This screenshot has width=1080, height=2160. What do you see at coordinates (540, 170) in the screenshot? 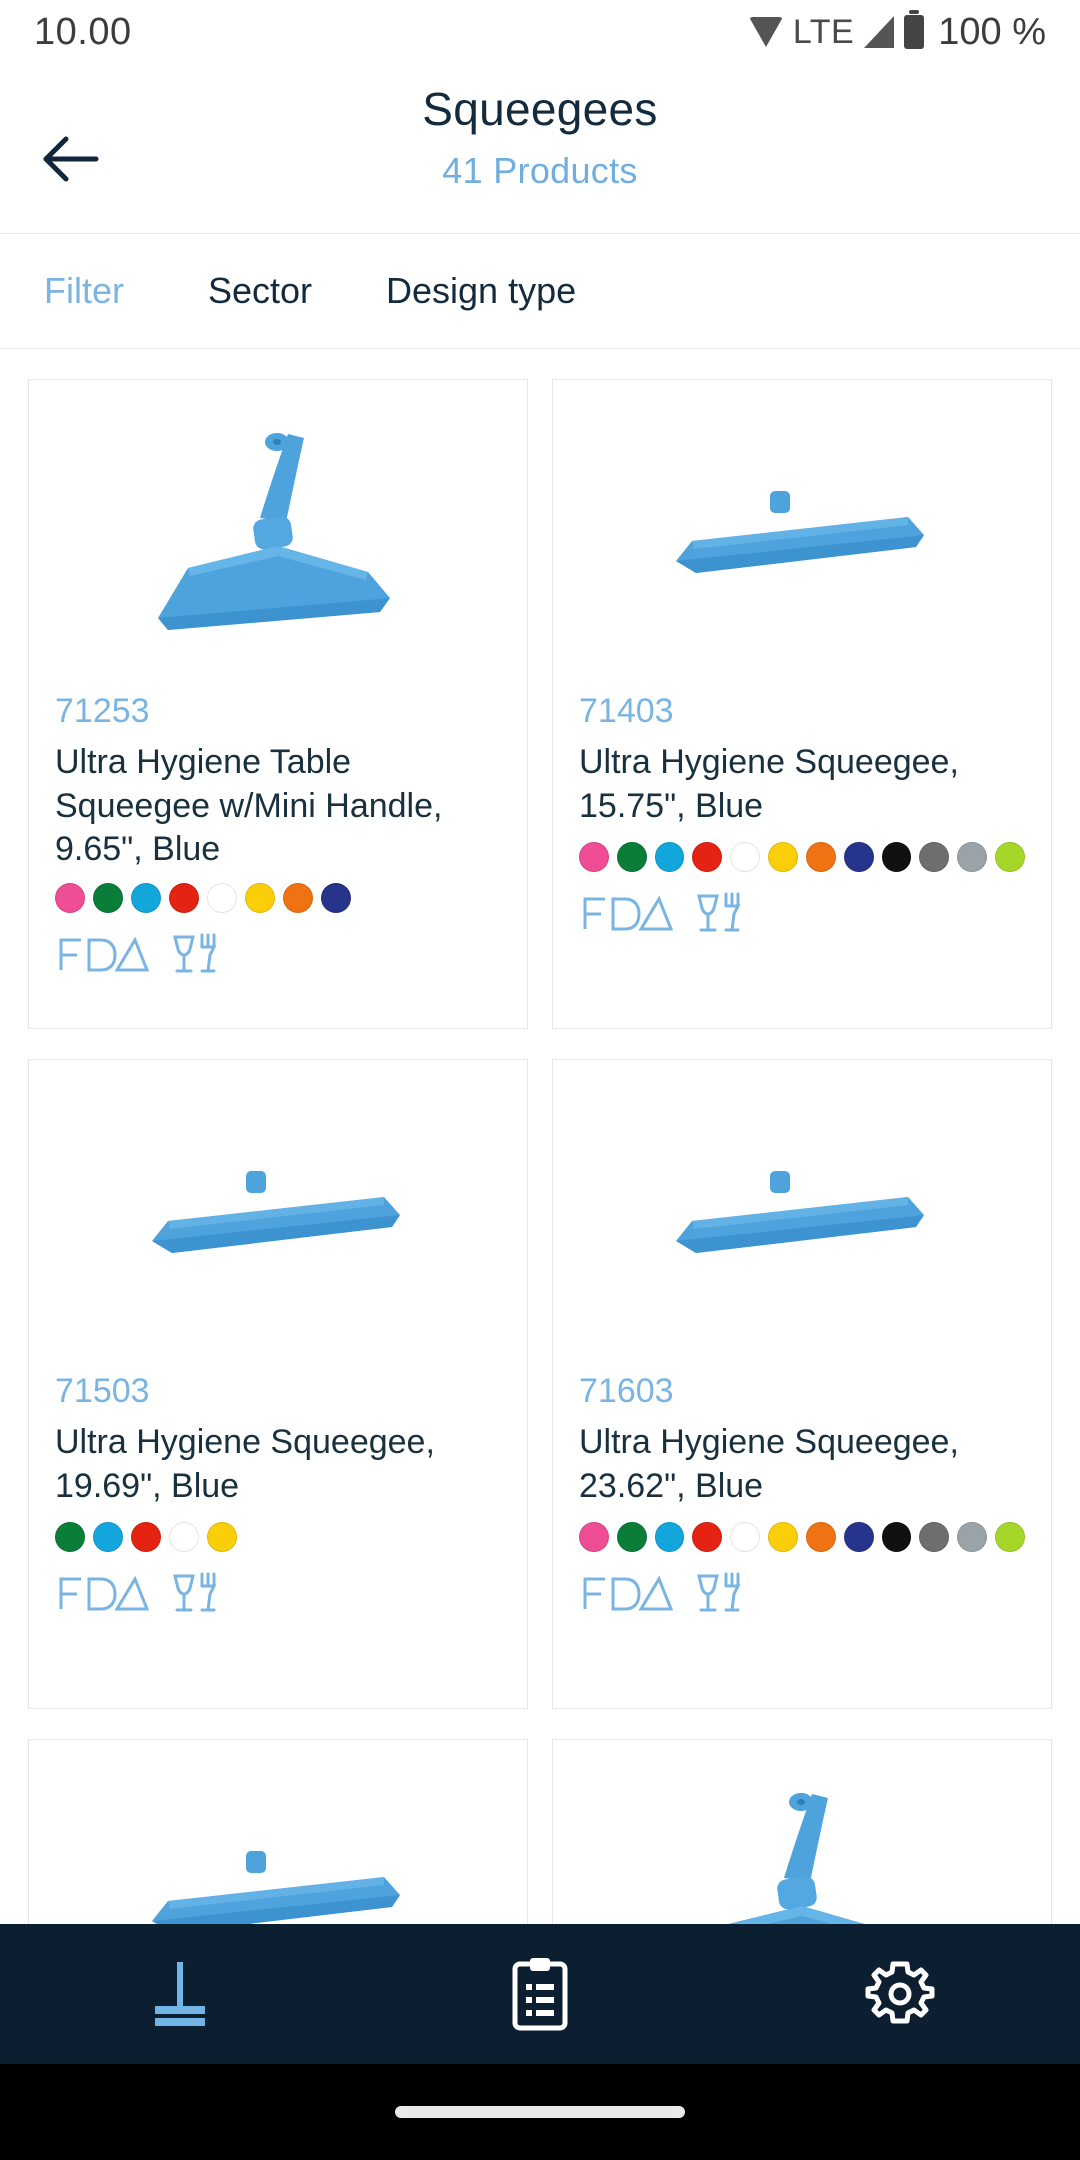
I see `product-count: 41 Products` at bounding box center [540, 170].